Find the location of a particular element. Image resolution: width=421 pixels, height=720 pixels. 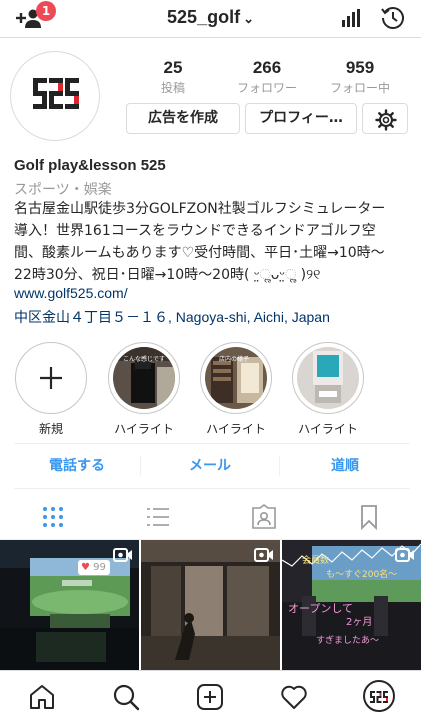

brand-logo is located at coordinates (56, 97).